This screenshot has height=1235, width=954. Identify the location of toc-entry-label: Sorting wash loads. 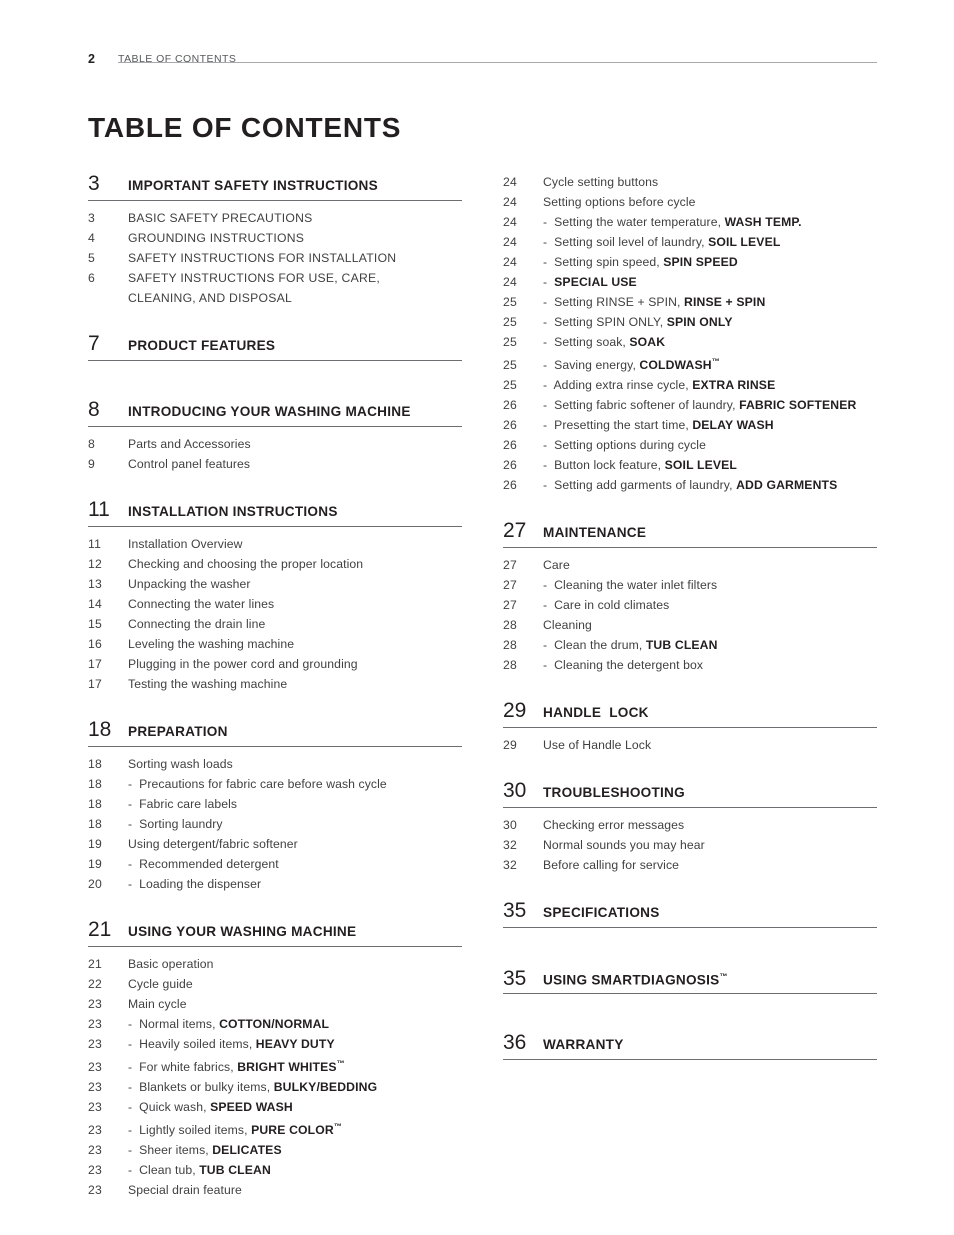
(180, 764).